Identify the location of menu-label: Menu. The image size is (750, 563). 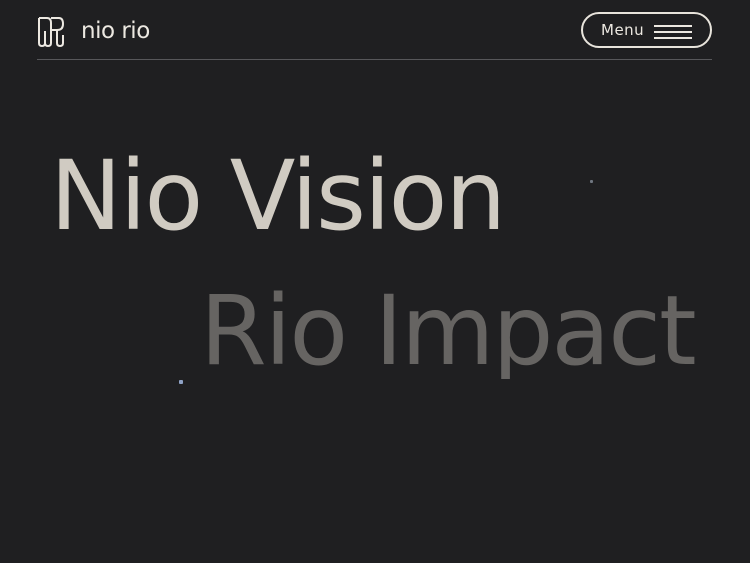
(623, 30).